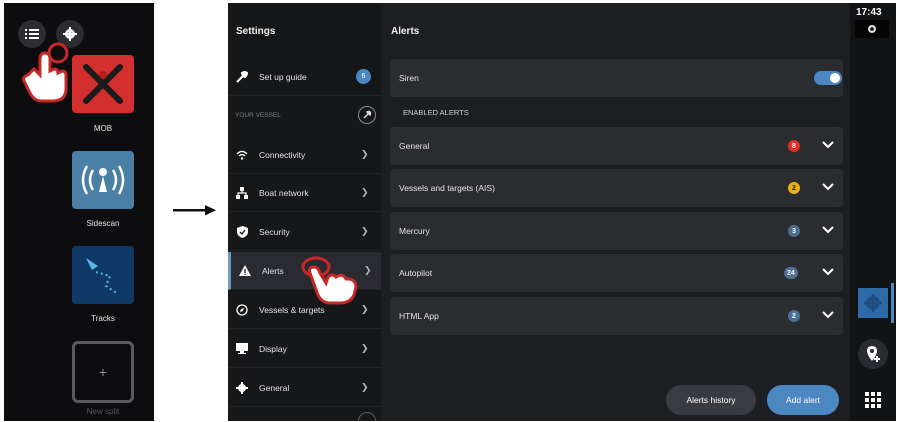  I want to click on vessel-edit-button, so click(367, 115).